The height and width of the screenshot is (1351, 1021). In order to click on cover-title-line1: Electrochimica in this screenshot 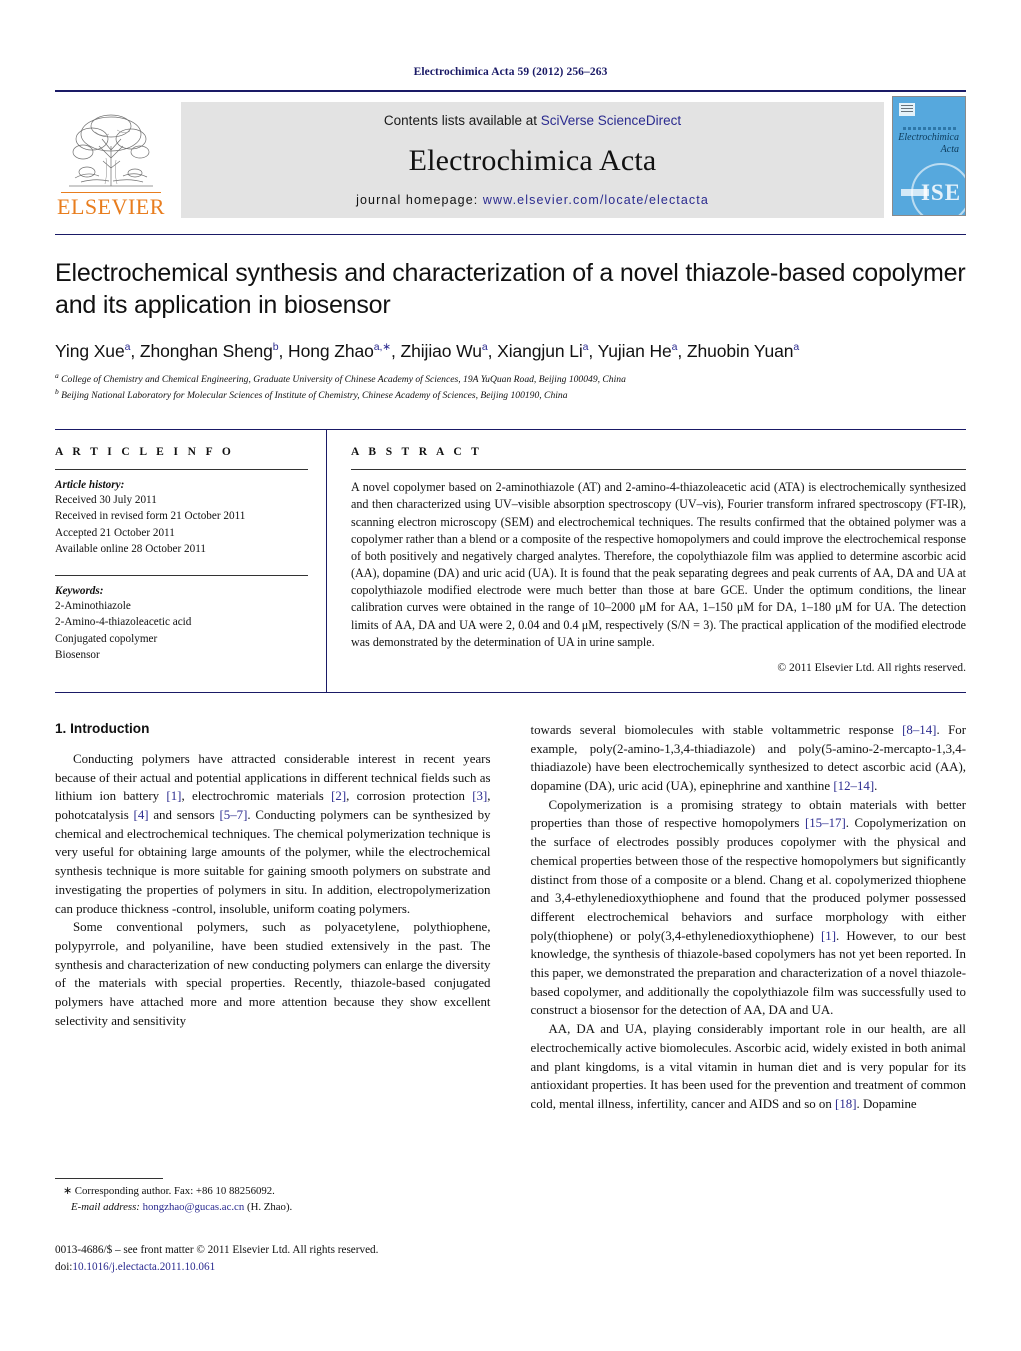, I will do `click(928, 137)`.